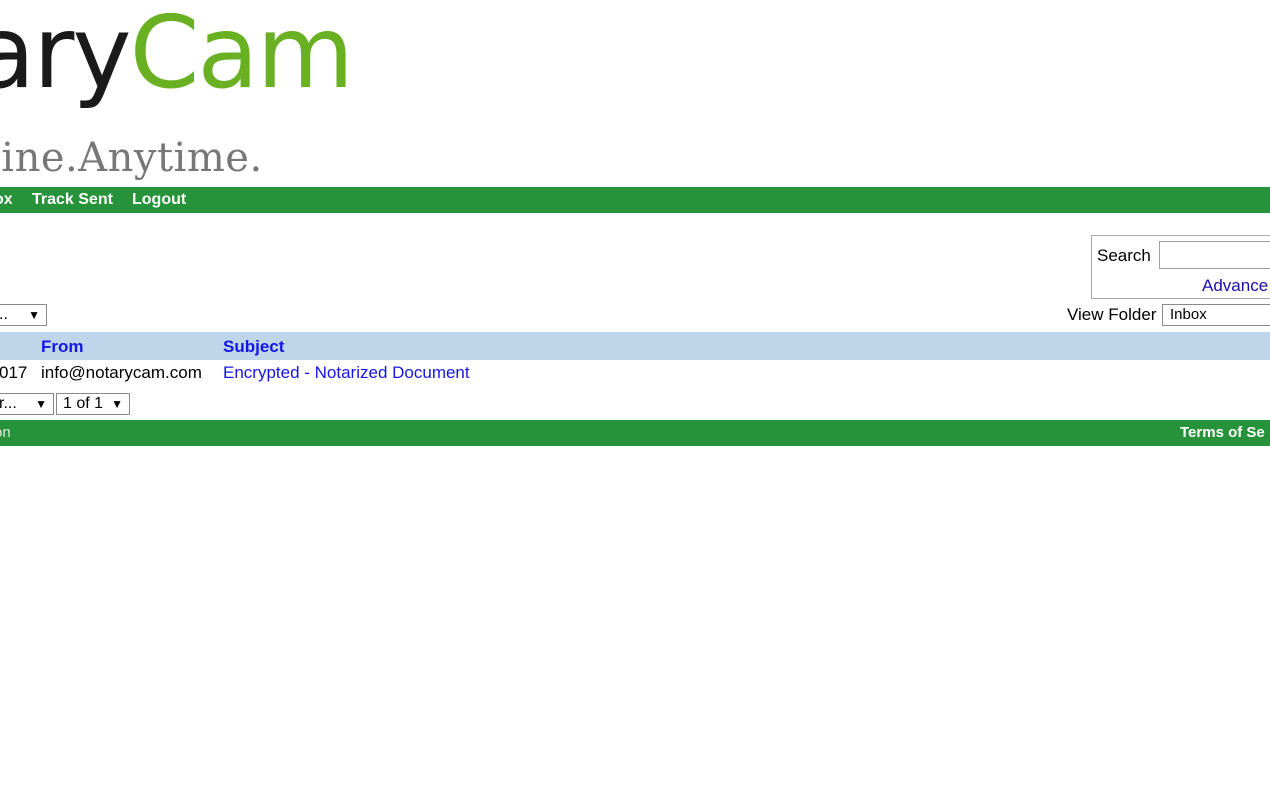 This screenshot has width=1270, height=810. I want to click on actions-select: .. ▼, so click(23, 315).